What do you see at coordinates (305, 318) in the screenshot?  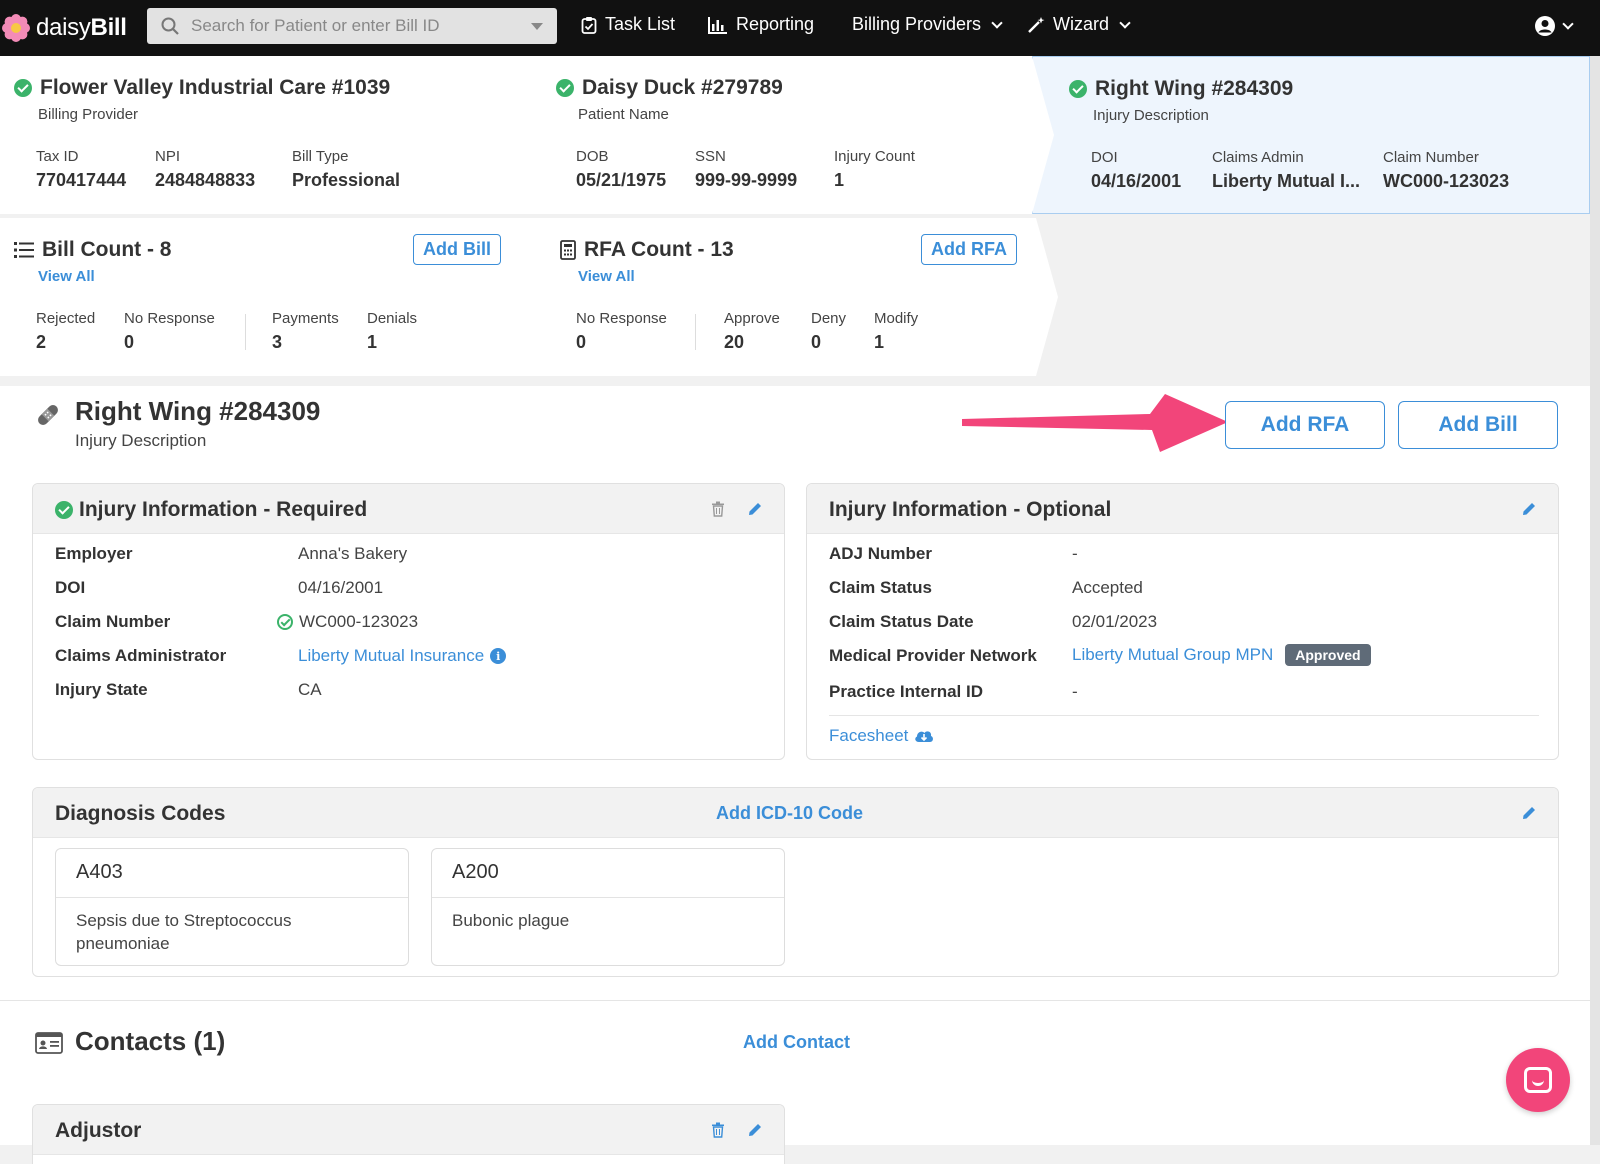 I see `stat-label: Payments` at bounding box center [305, 318].